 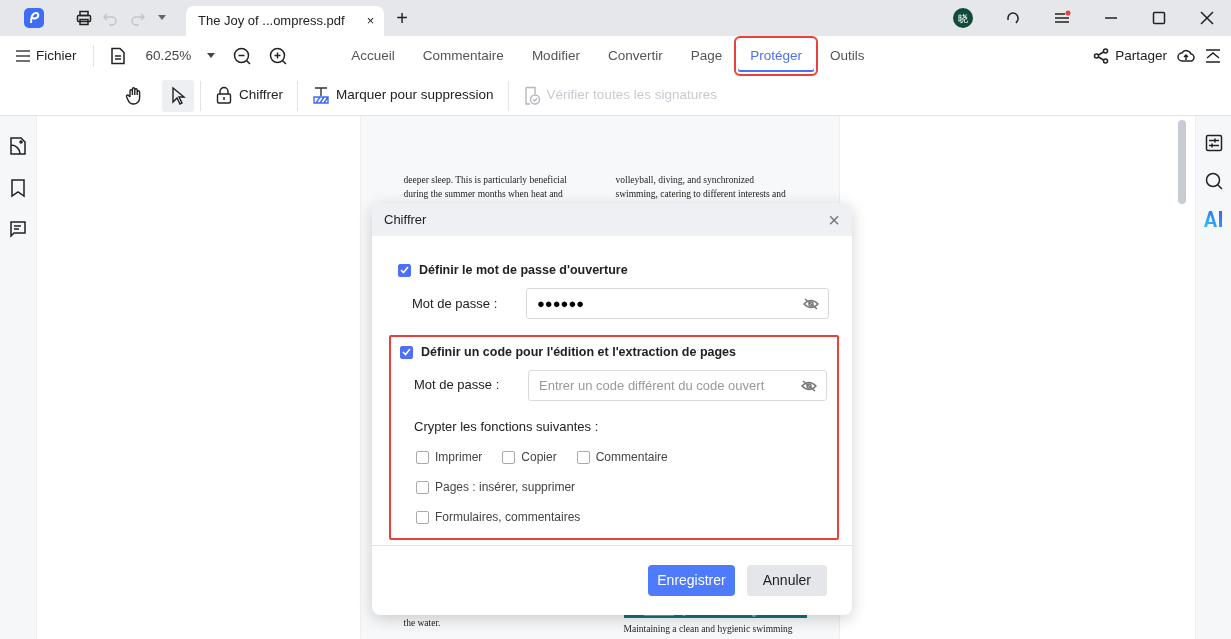 I want to click on cancel-button: Annuler, so click(x=786, y=580).